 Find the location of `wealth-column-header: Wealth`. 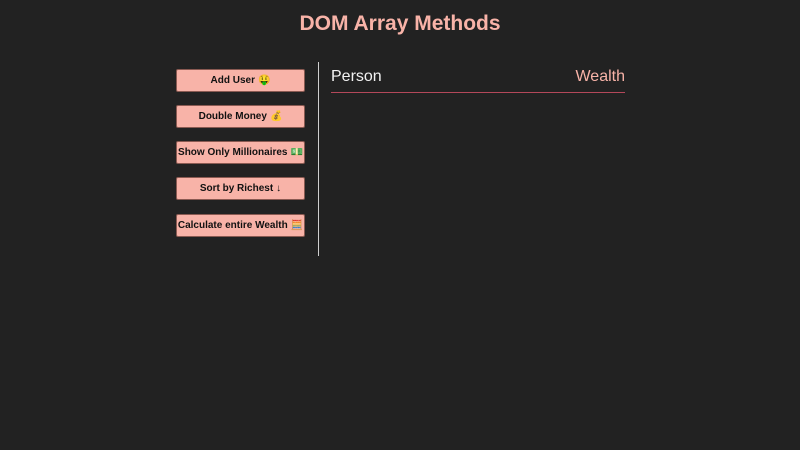

wealth-column-header: Wealth is located at coordinates (600, 76).